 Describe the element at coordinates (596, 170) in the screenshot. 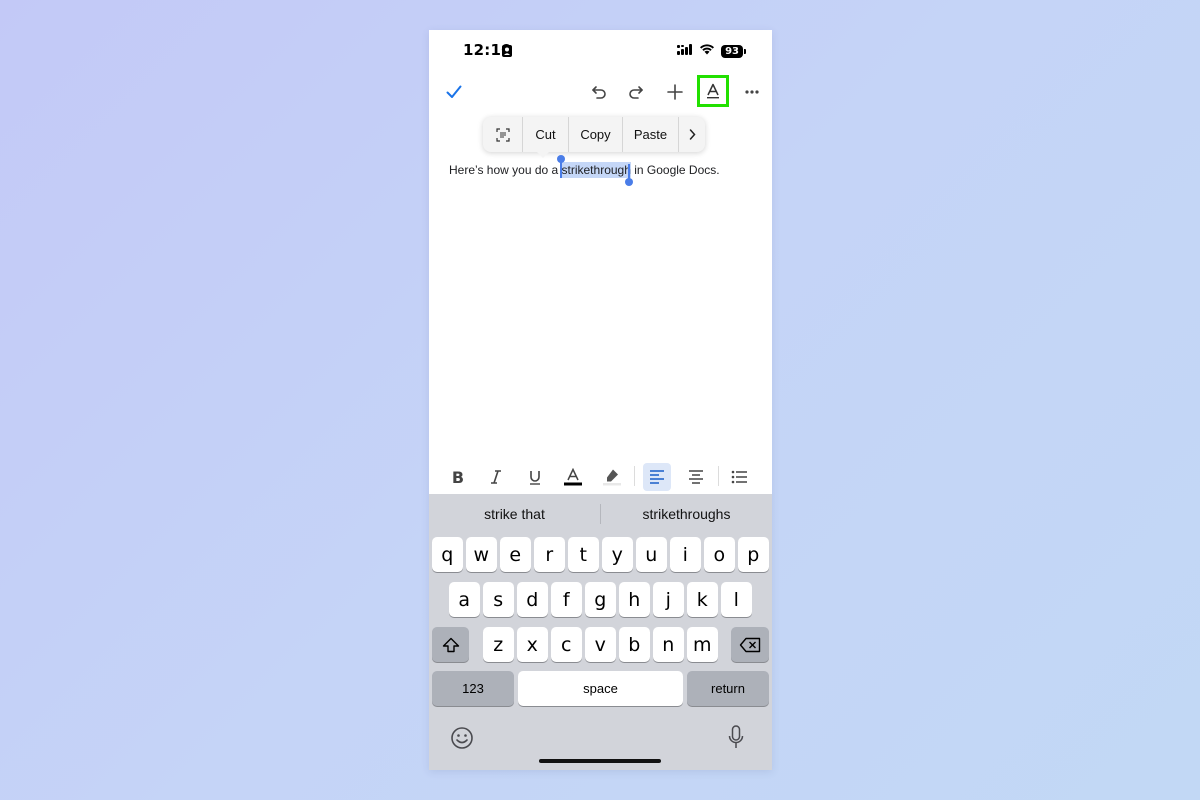

I see `selected-text: strikethrough` at that location.